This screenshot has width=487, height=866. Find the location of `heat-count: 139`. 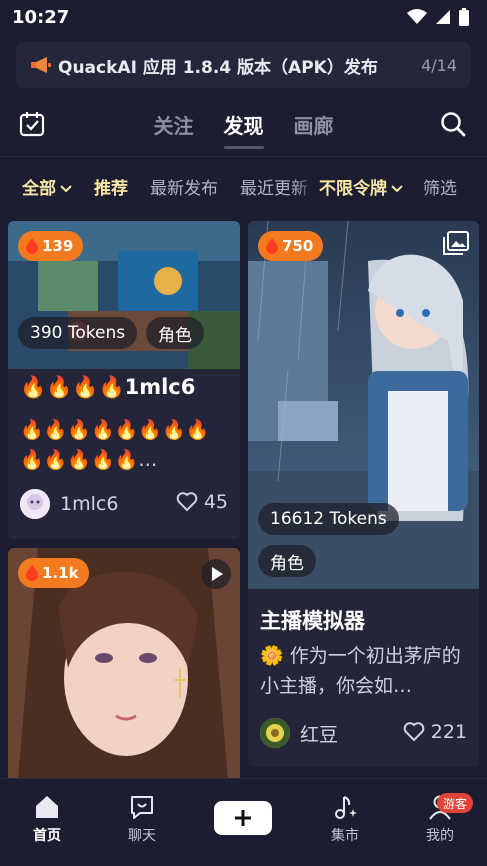

heat-count: 139 is located at coordinates (58, 246).